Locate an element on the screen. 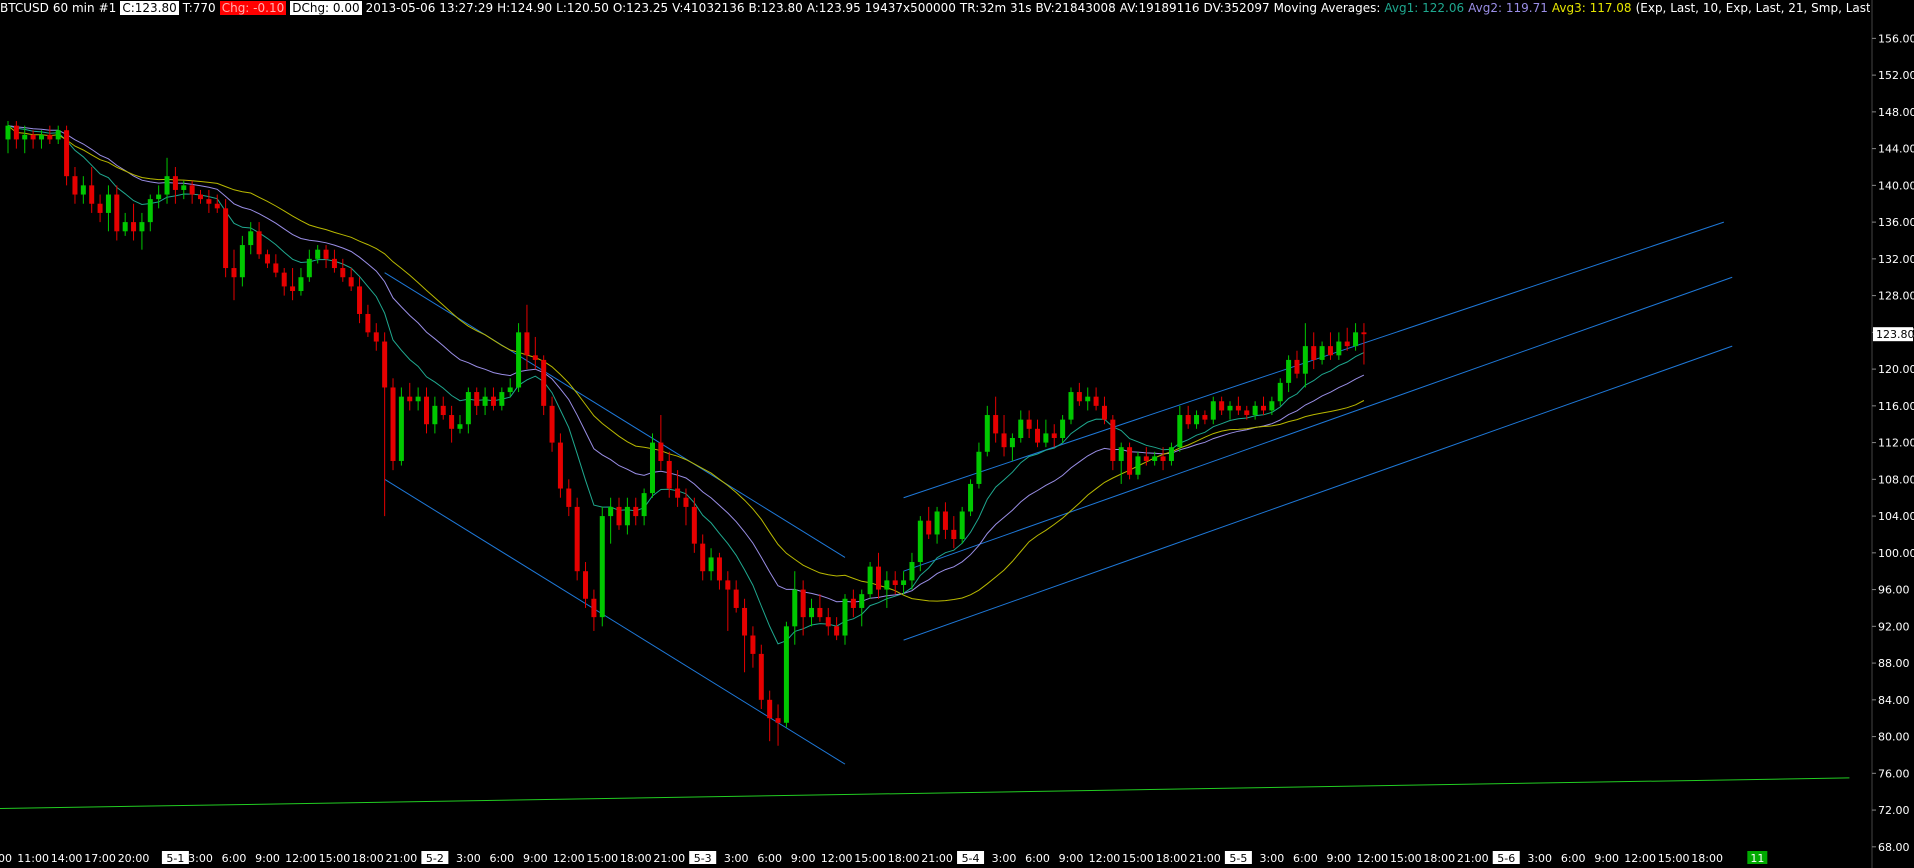  y-tick-label: 100.00 is located at coordinates (1896, 553).